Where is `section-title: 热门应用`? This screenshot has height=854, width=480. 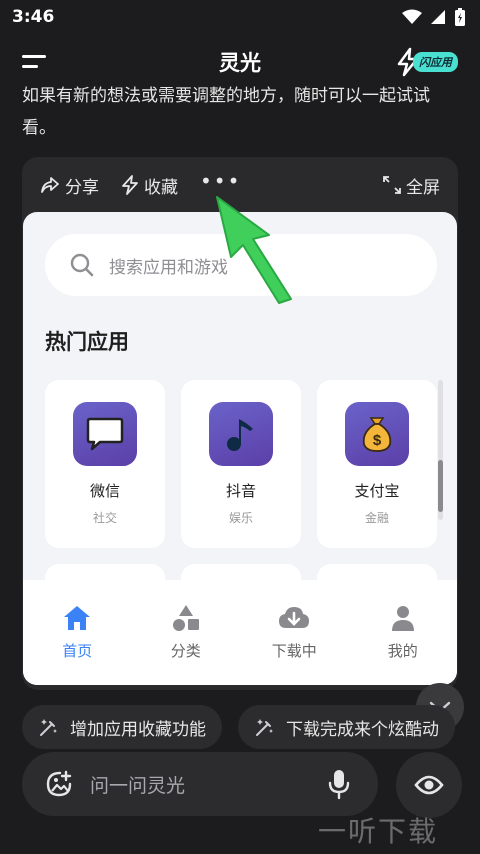
section-title: 热门应用 is located at coordinates (87, 342).